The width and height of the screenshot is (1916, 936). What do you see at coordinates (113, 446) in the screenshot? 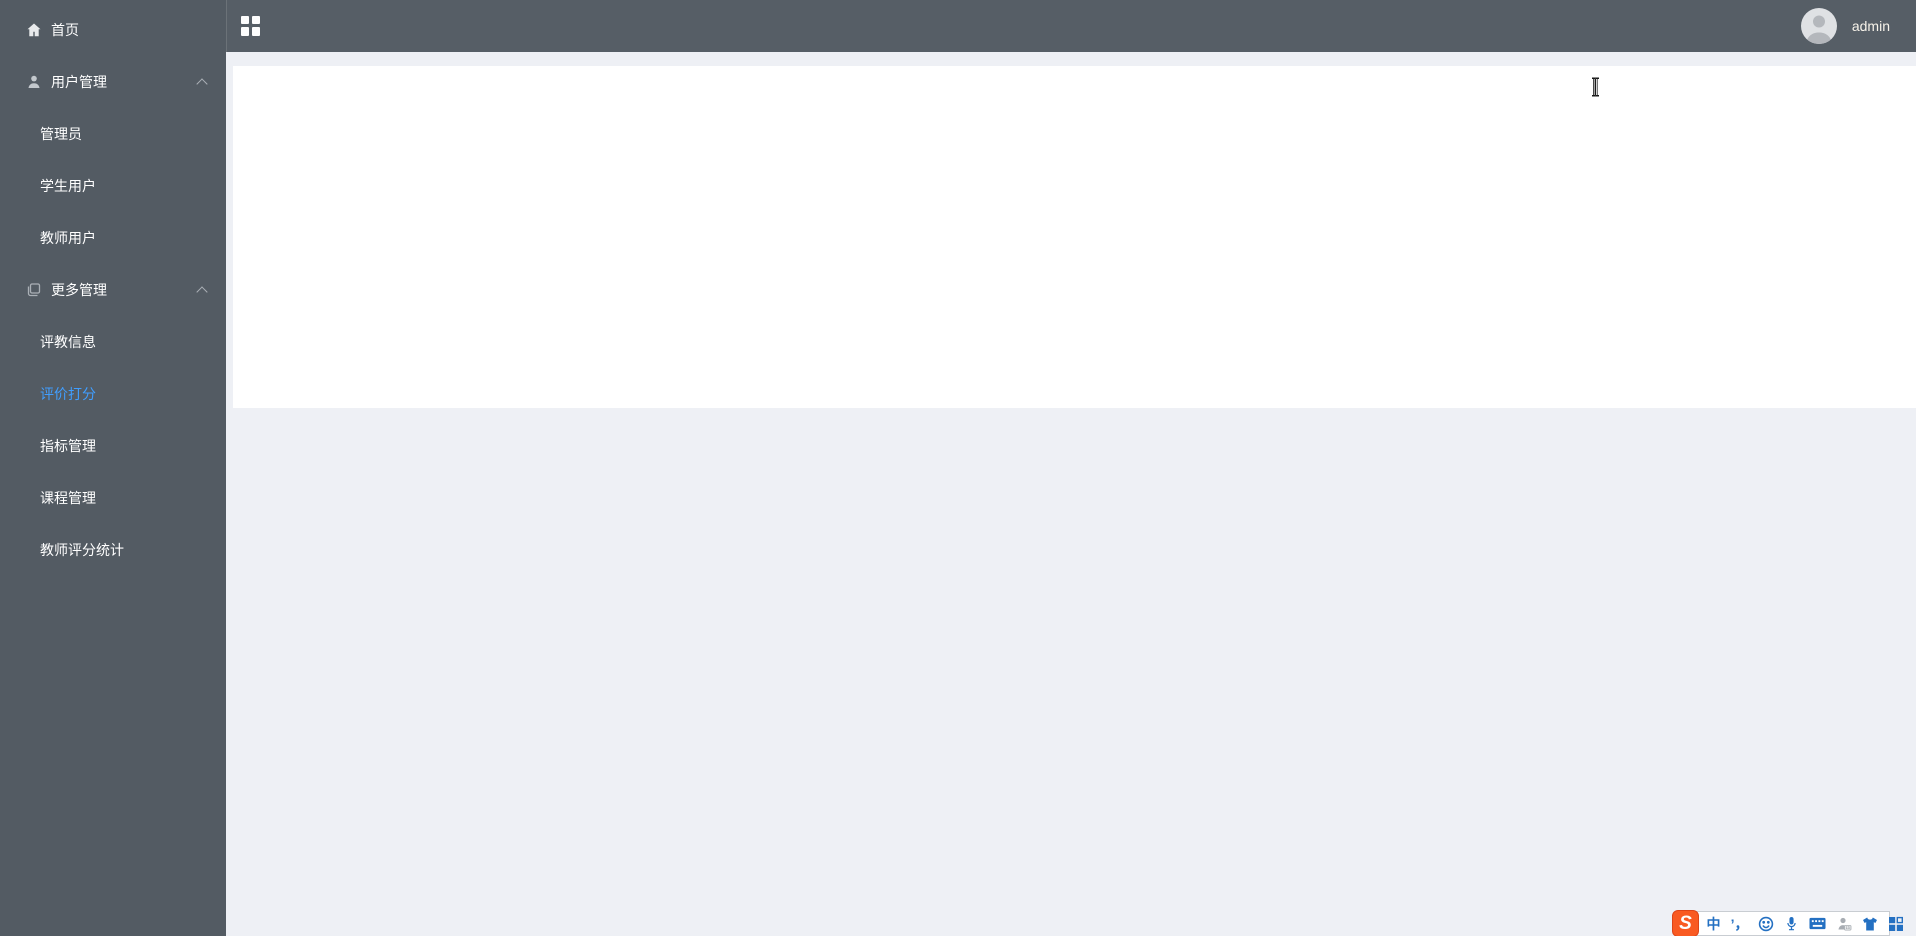
I see `sidebar-item-indicator-management: 指标管理` at bounding box center [113, 446].